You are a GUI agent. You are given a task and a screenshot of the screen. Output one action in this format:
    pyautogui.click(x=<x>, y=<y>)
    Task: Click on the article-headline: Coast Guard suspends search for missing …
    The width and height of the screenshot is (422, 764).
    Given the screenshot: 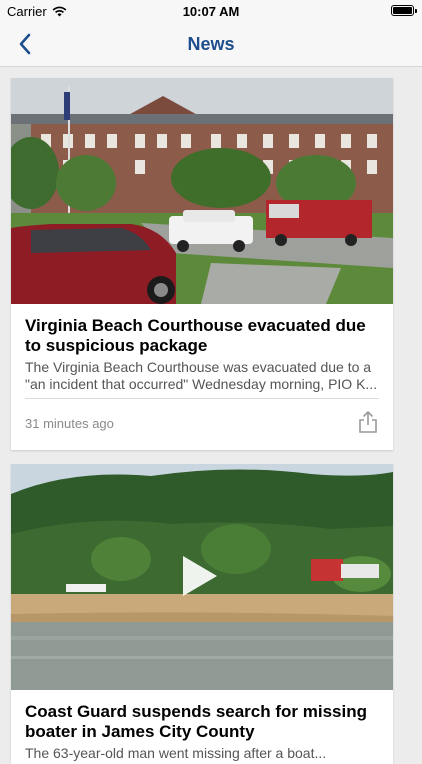 What is the action you would take?
    pyautogui.click(x=202, y=722)
    